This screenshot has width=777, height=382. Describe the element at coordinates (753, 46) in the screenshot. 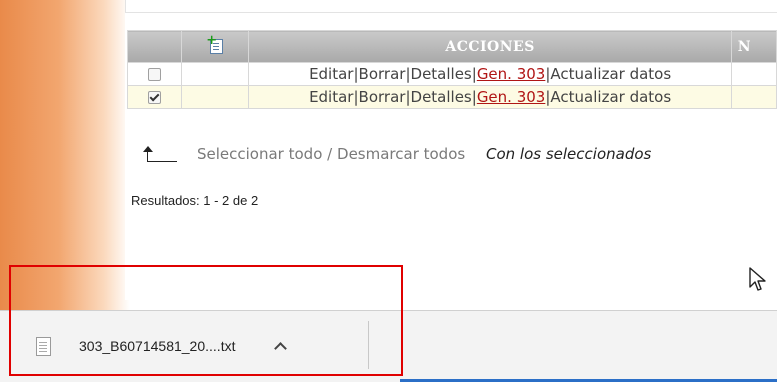

I see `header-next-col: N` at that location.